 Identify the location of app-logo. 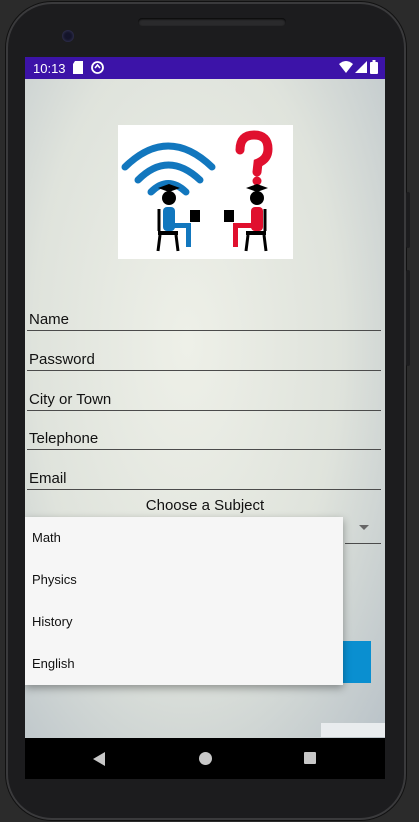
(205, 192).